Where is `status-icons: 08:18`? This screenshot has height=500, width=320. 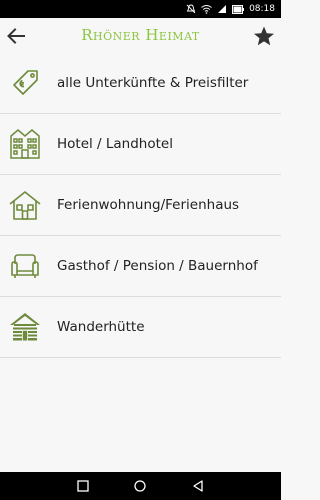 status-icons: 08:18 is located at coordinates (230, 9).